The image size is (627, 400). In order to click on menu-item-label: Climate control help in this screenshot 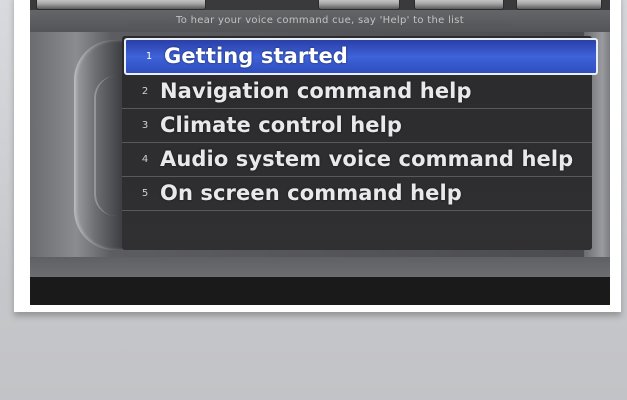, I will do `click(281, 125)`.